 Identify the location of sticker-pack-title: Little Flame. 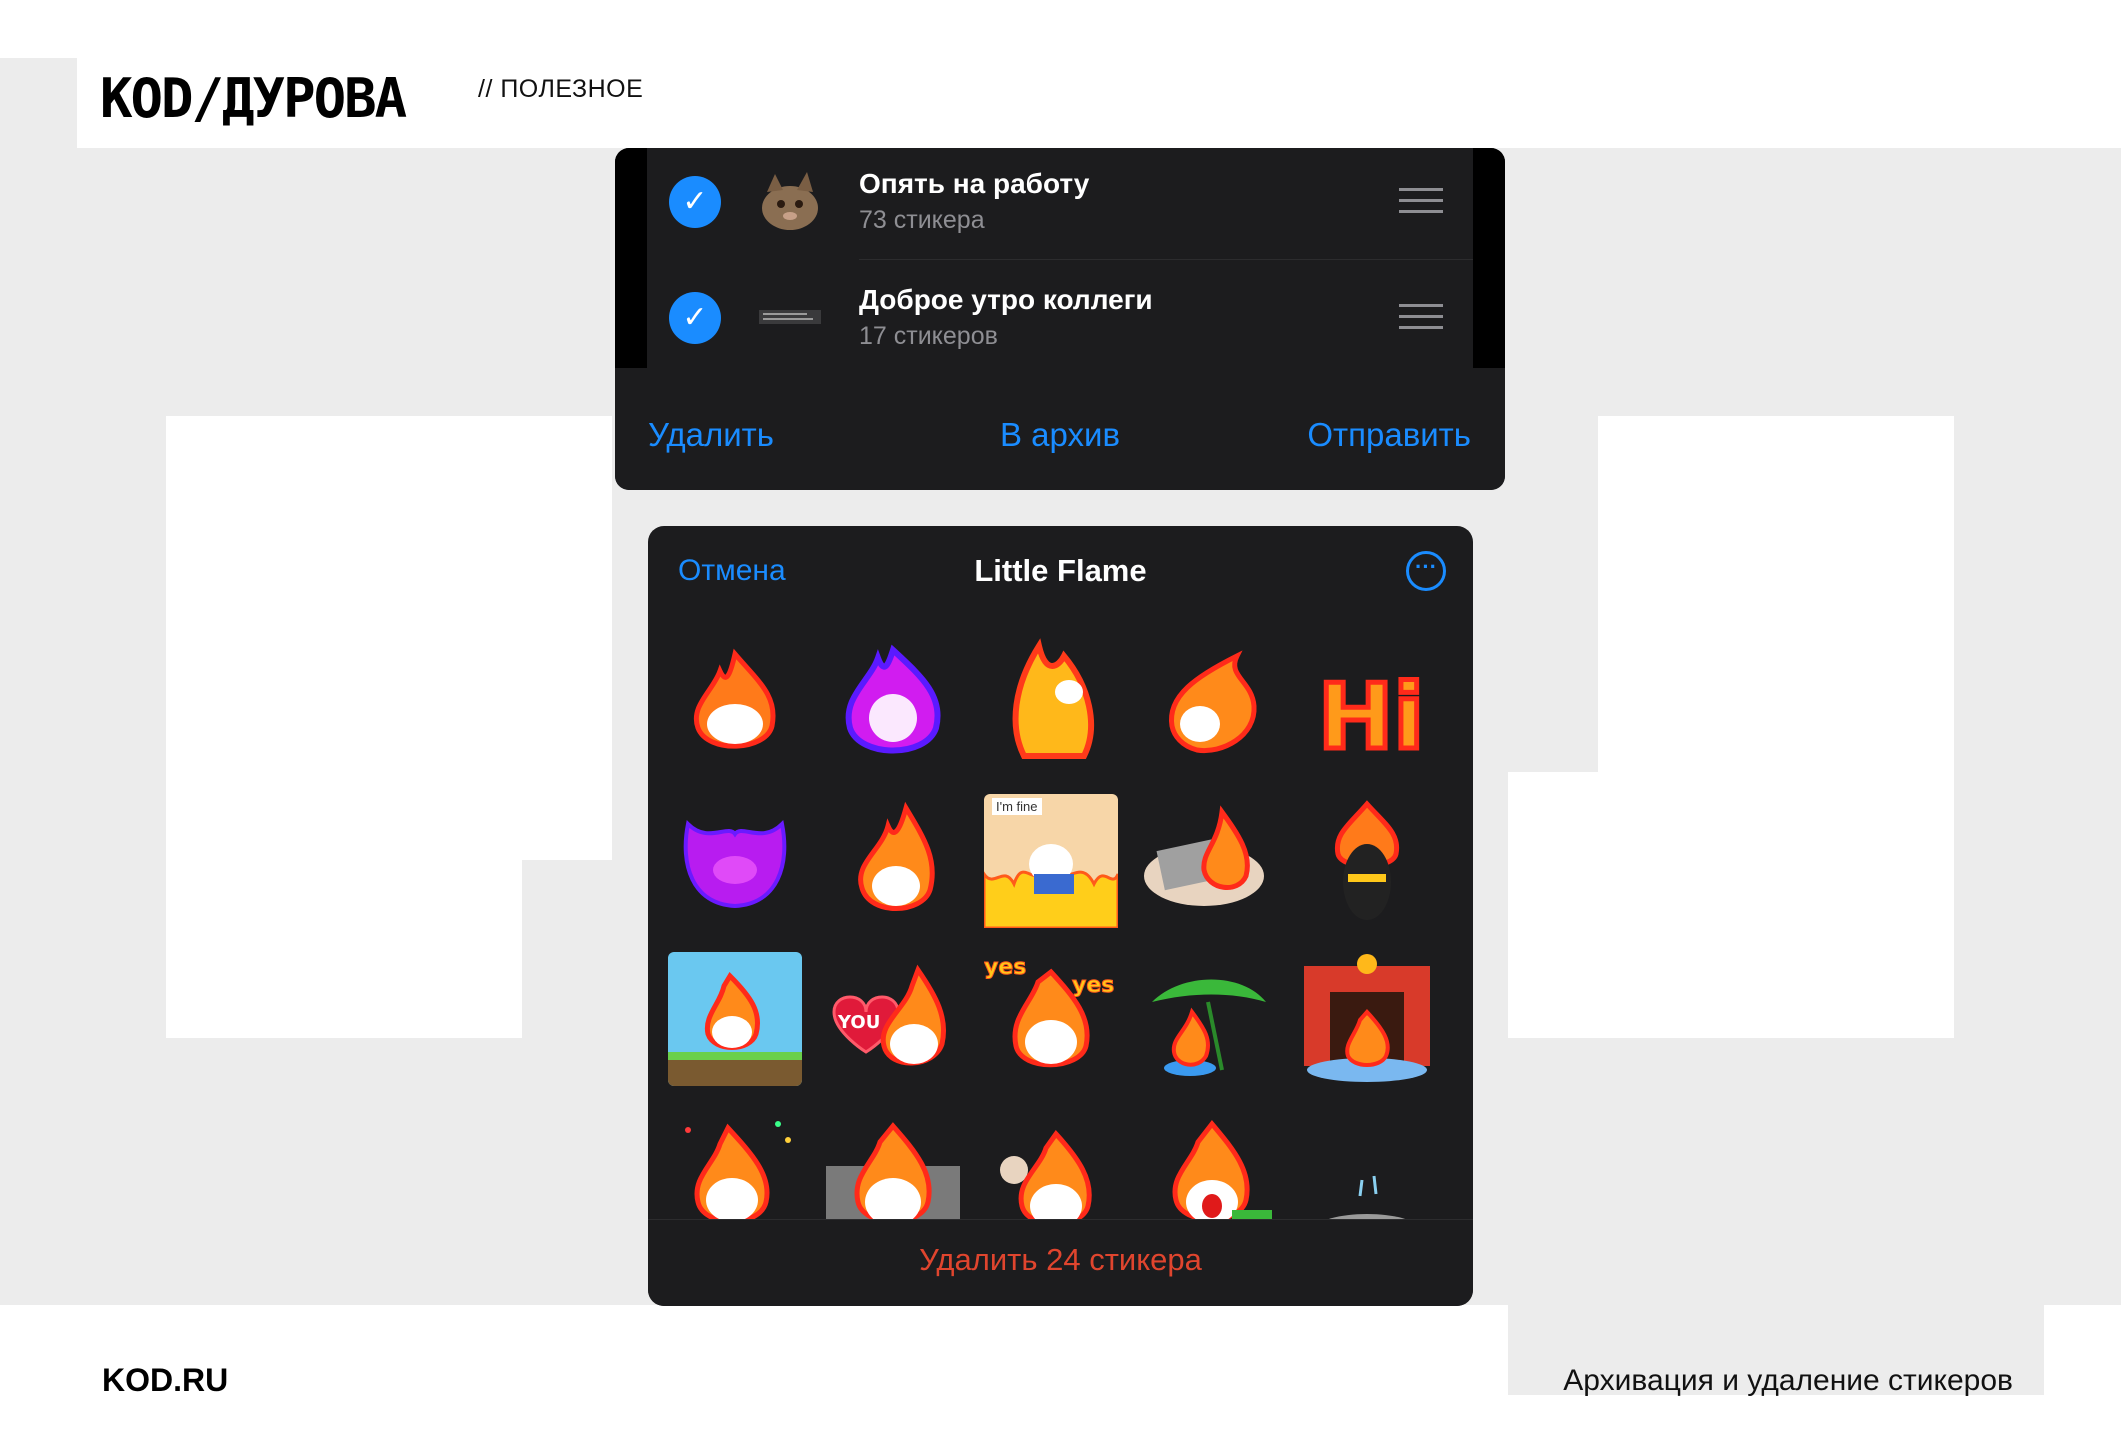
(1060, 570).